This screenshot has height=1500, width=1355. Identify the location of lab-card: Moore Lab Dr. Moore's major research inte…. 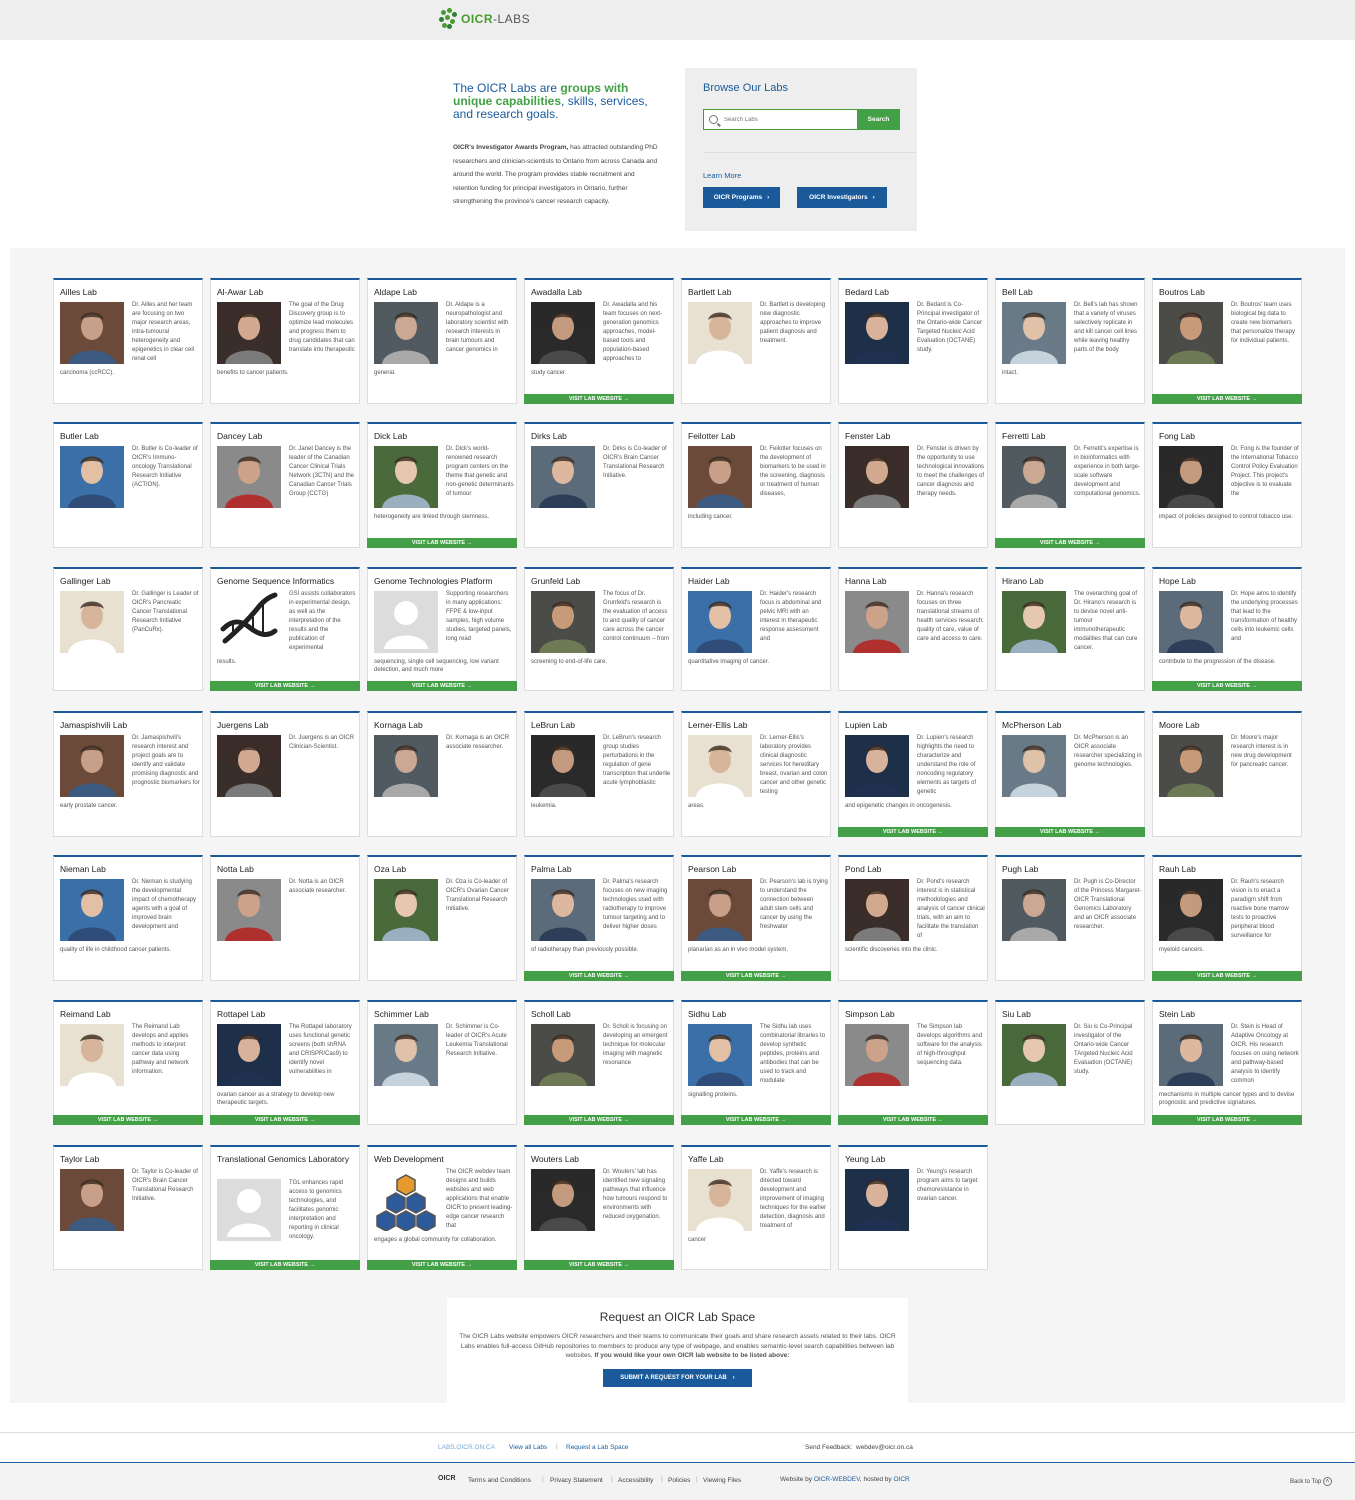
(1227, 774).